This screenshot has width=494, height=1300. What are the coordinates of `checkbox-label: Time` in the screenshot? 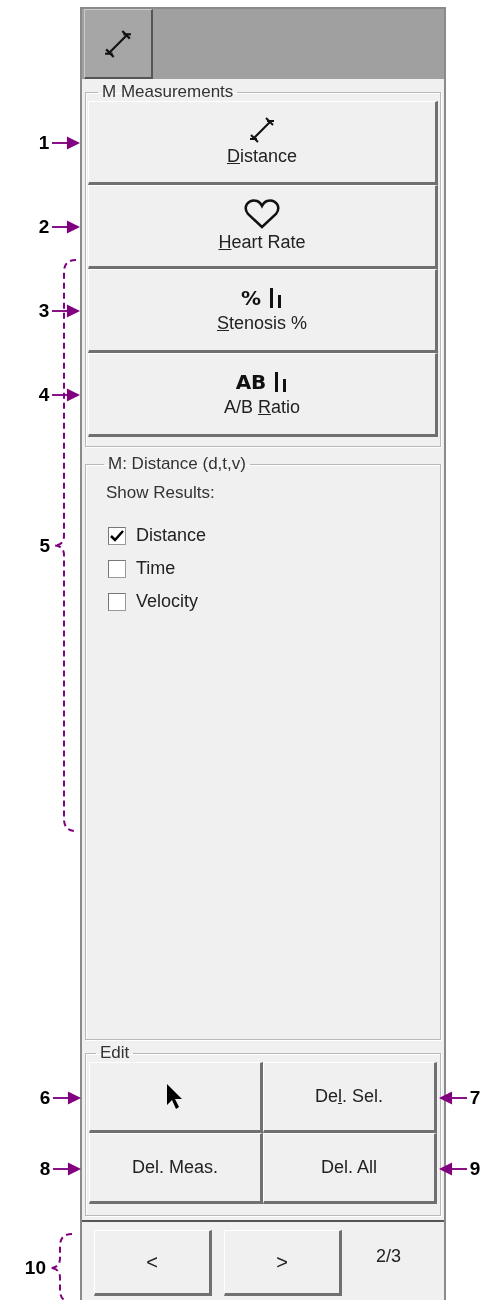 It's located at (156, 568).